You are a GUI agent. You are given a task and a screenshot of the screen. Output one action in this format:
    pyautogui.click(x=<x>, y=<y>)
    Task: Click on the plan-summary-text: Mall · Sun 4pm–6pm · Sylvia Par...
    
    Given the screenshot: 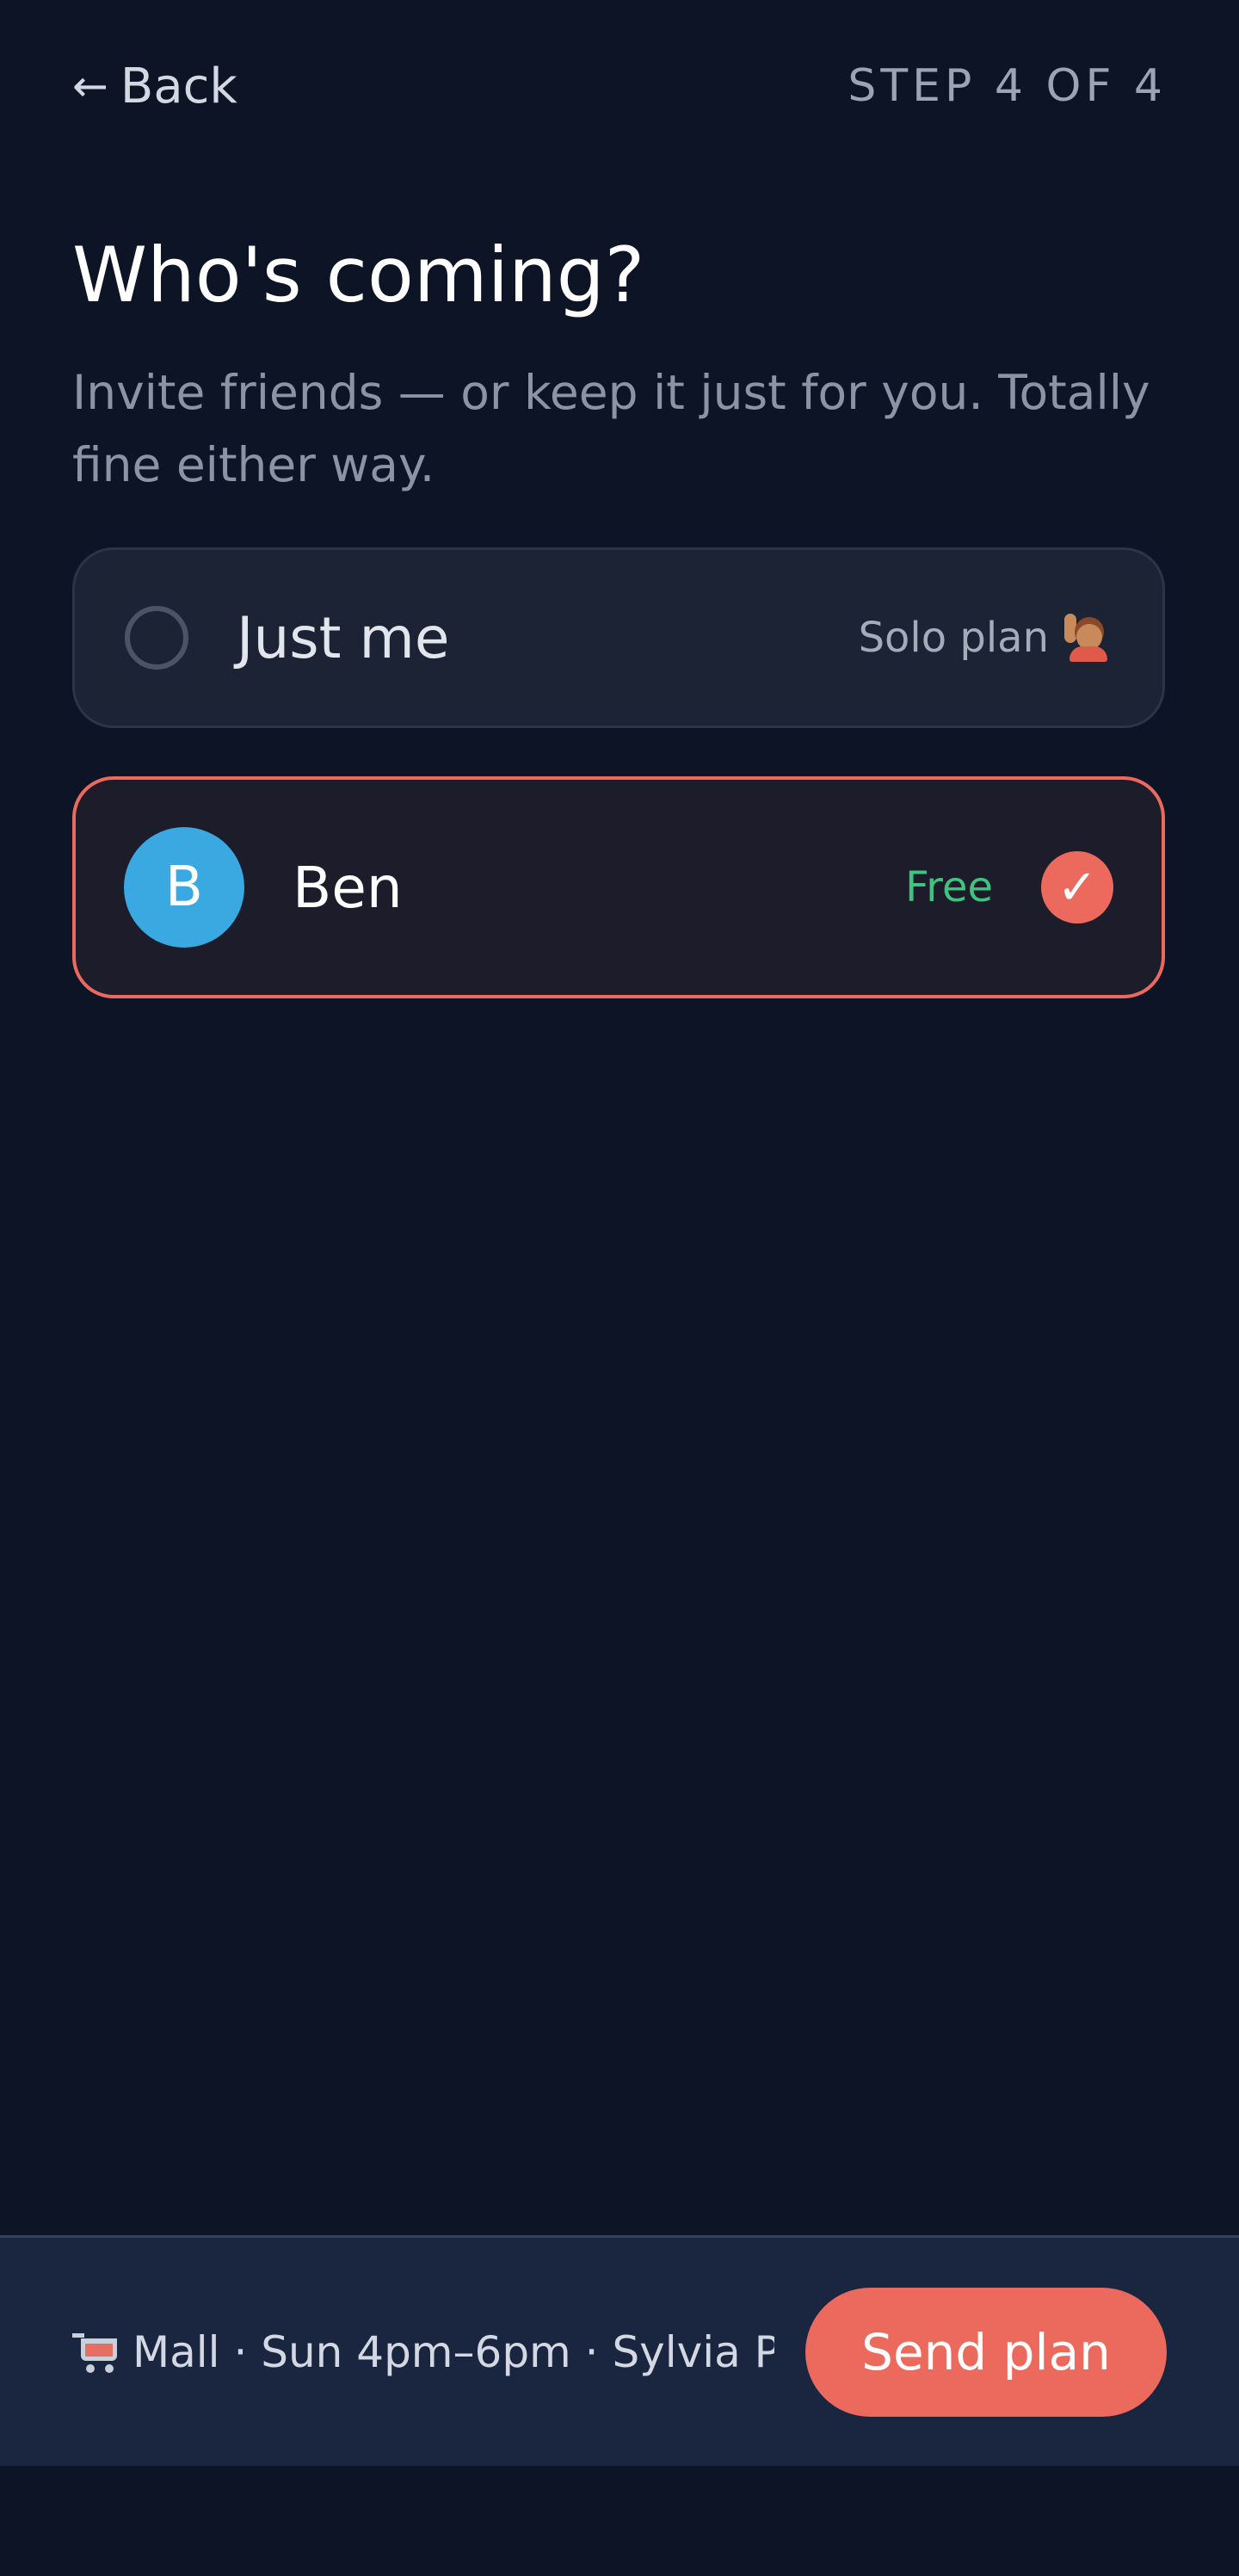 What is the action you would take?
    pyautogui.click(x=454, y=2351)
    